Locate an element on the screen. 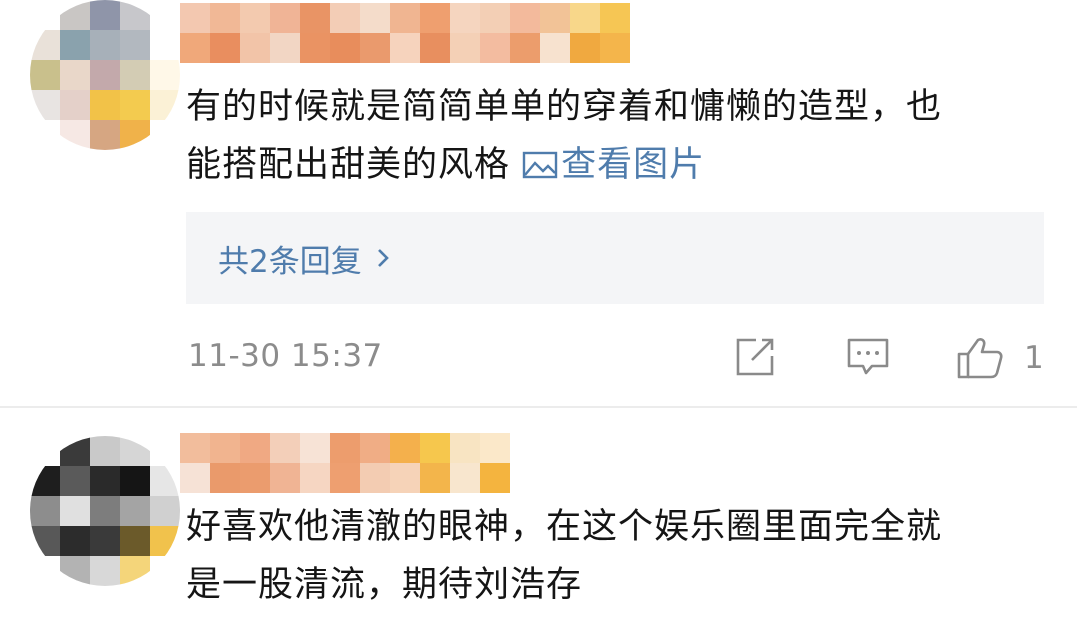 The width and height of the screenshot is (1077, 617). comment-text: 好喜欢他清澈的眼神，在这个娱乐圈里面完全就 是一股清流，期待刘浩存 is located at coordinates (611, 556).